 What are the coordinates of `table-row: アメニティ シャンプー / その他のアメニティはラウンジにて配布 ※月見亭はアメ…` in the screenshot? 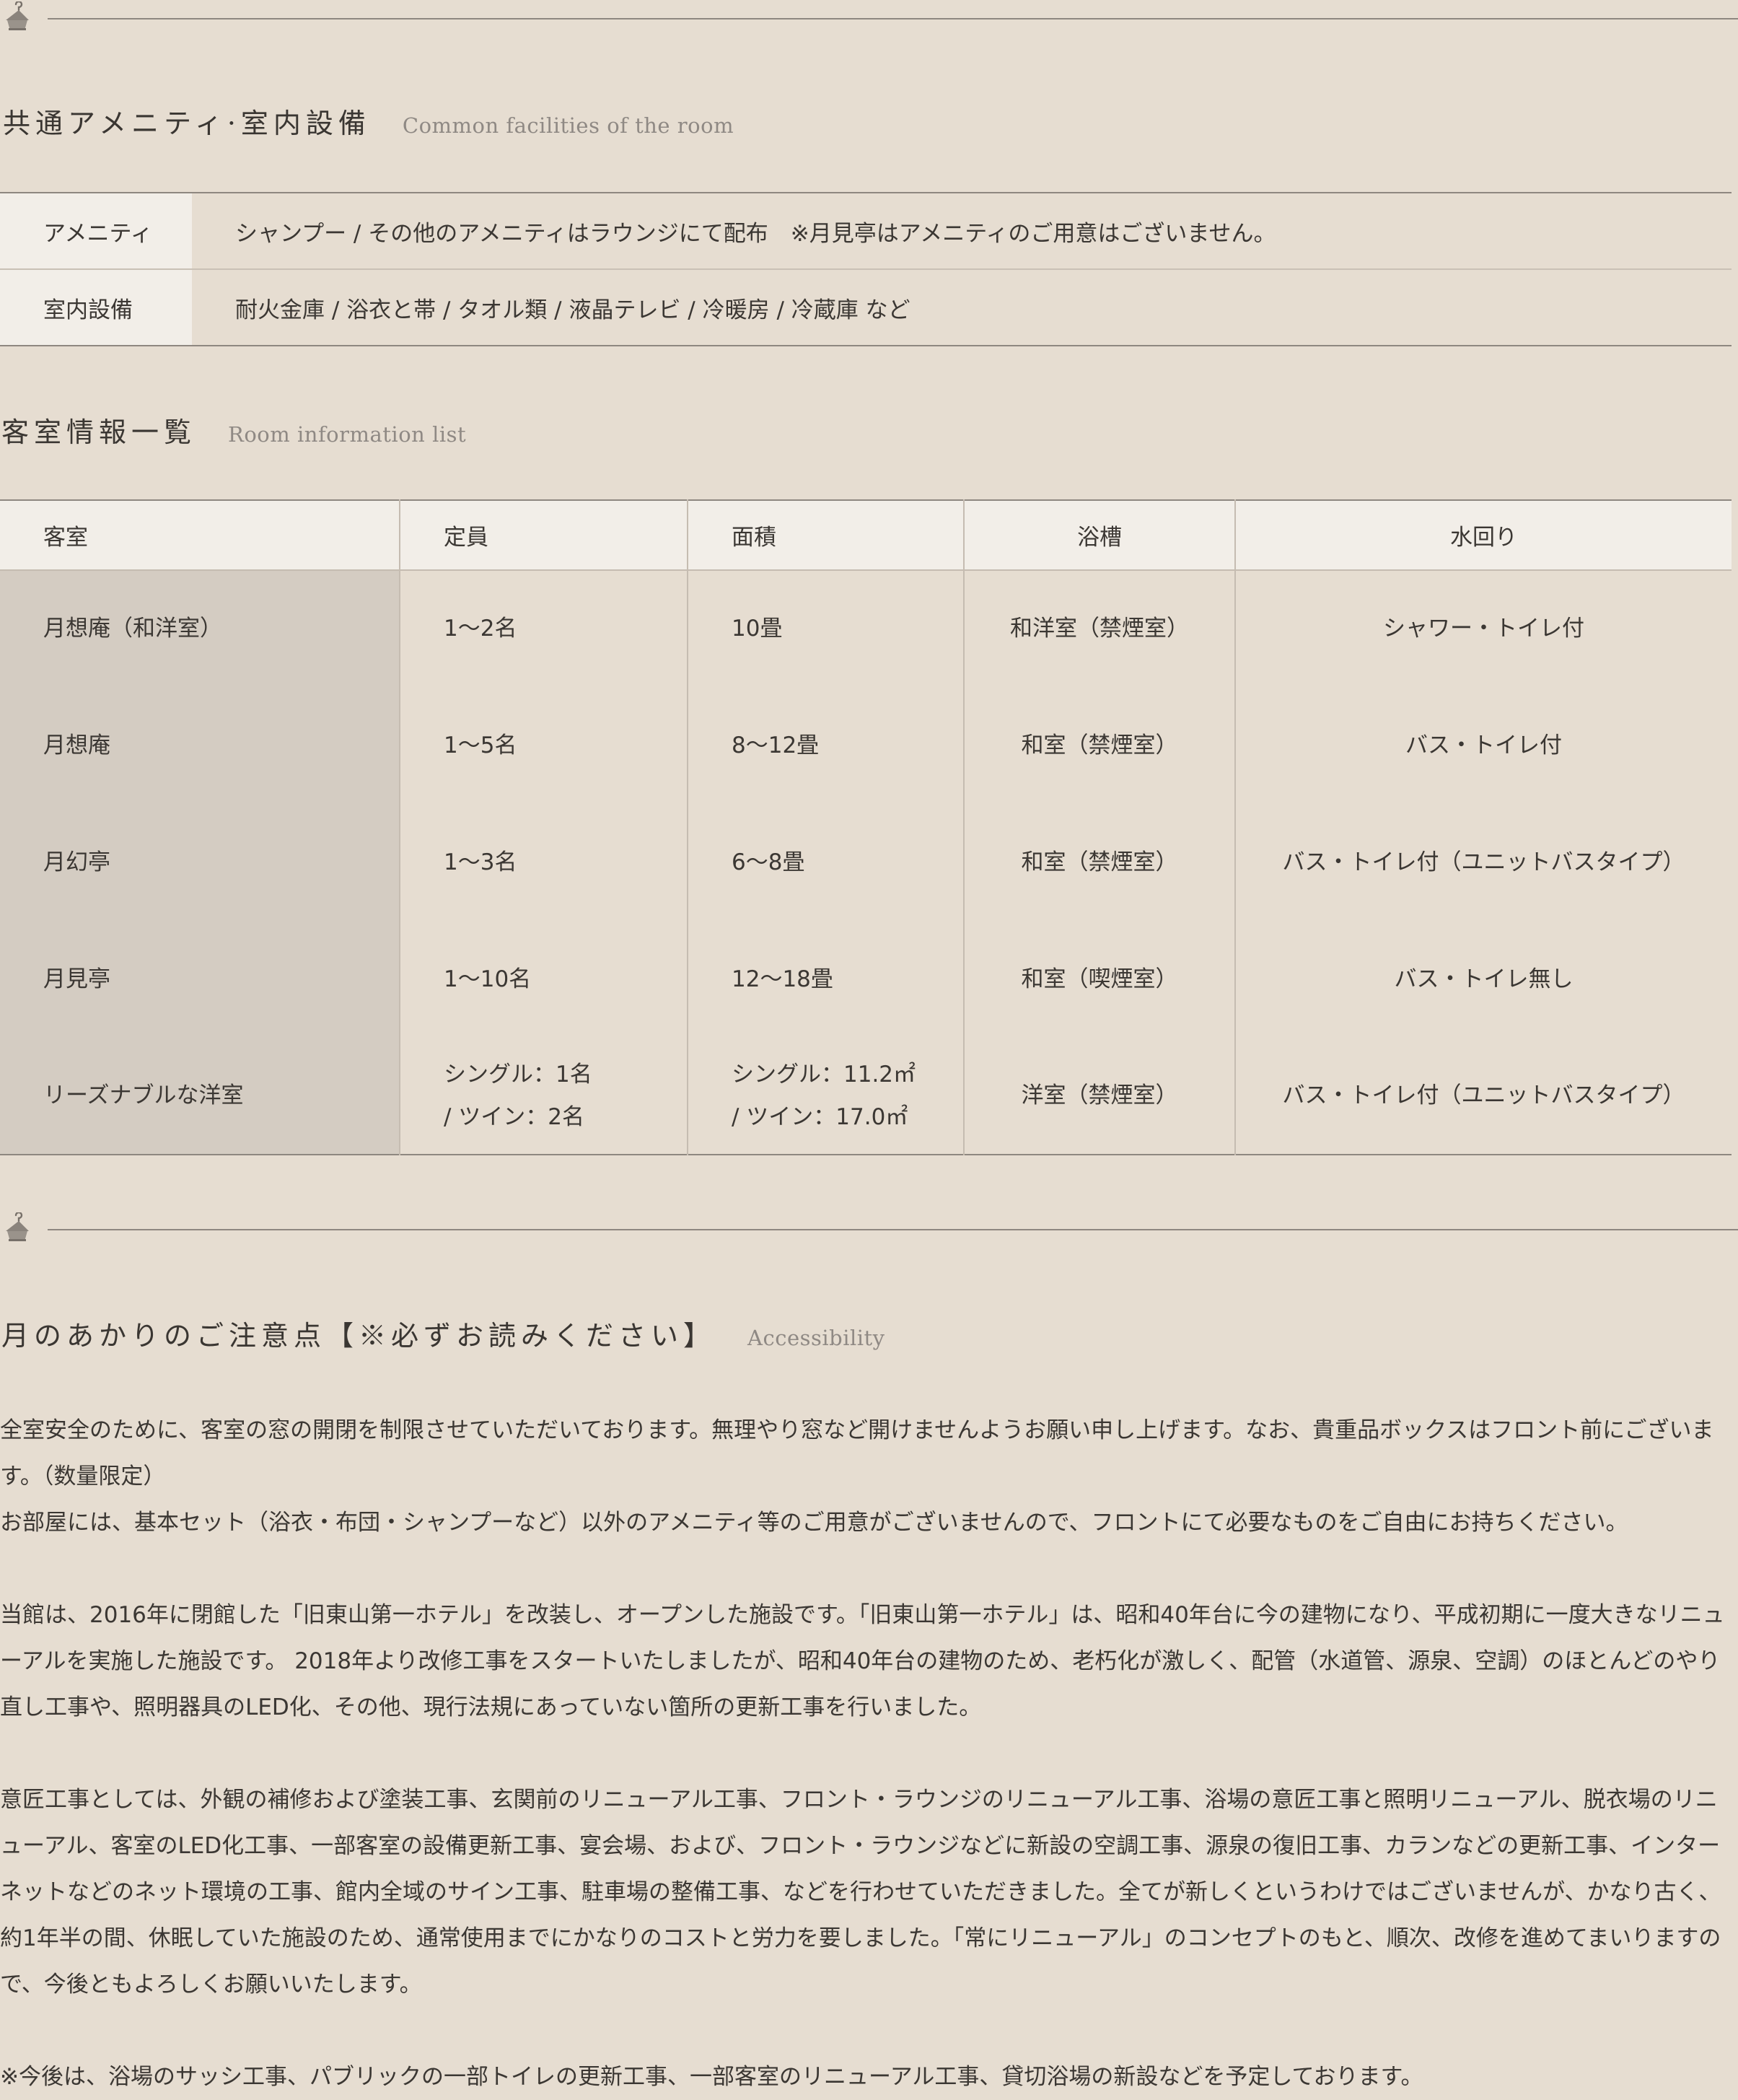 It's located at (866, 231).